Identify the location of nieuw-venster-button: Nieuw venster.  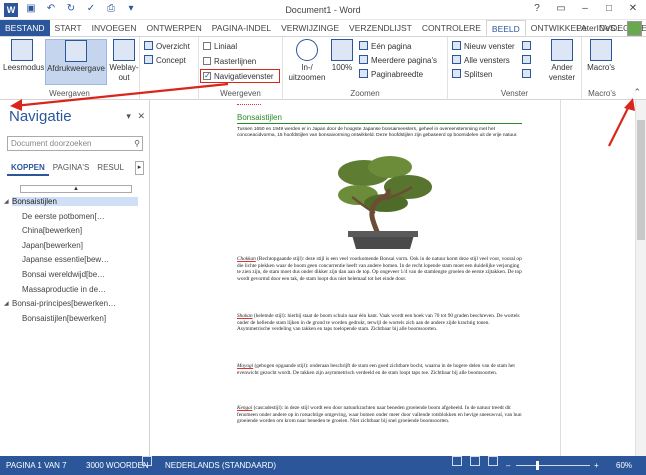
(483, 46).